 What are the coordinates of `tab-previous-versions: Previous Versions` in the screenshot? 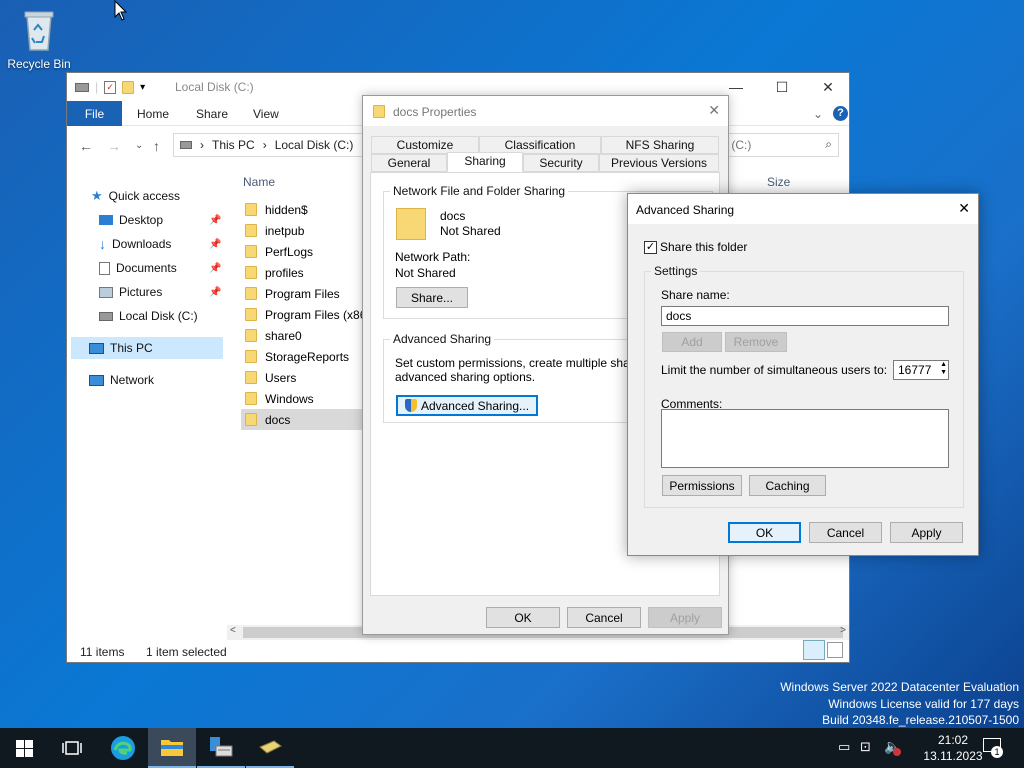 It's located at (659, 163).